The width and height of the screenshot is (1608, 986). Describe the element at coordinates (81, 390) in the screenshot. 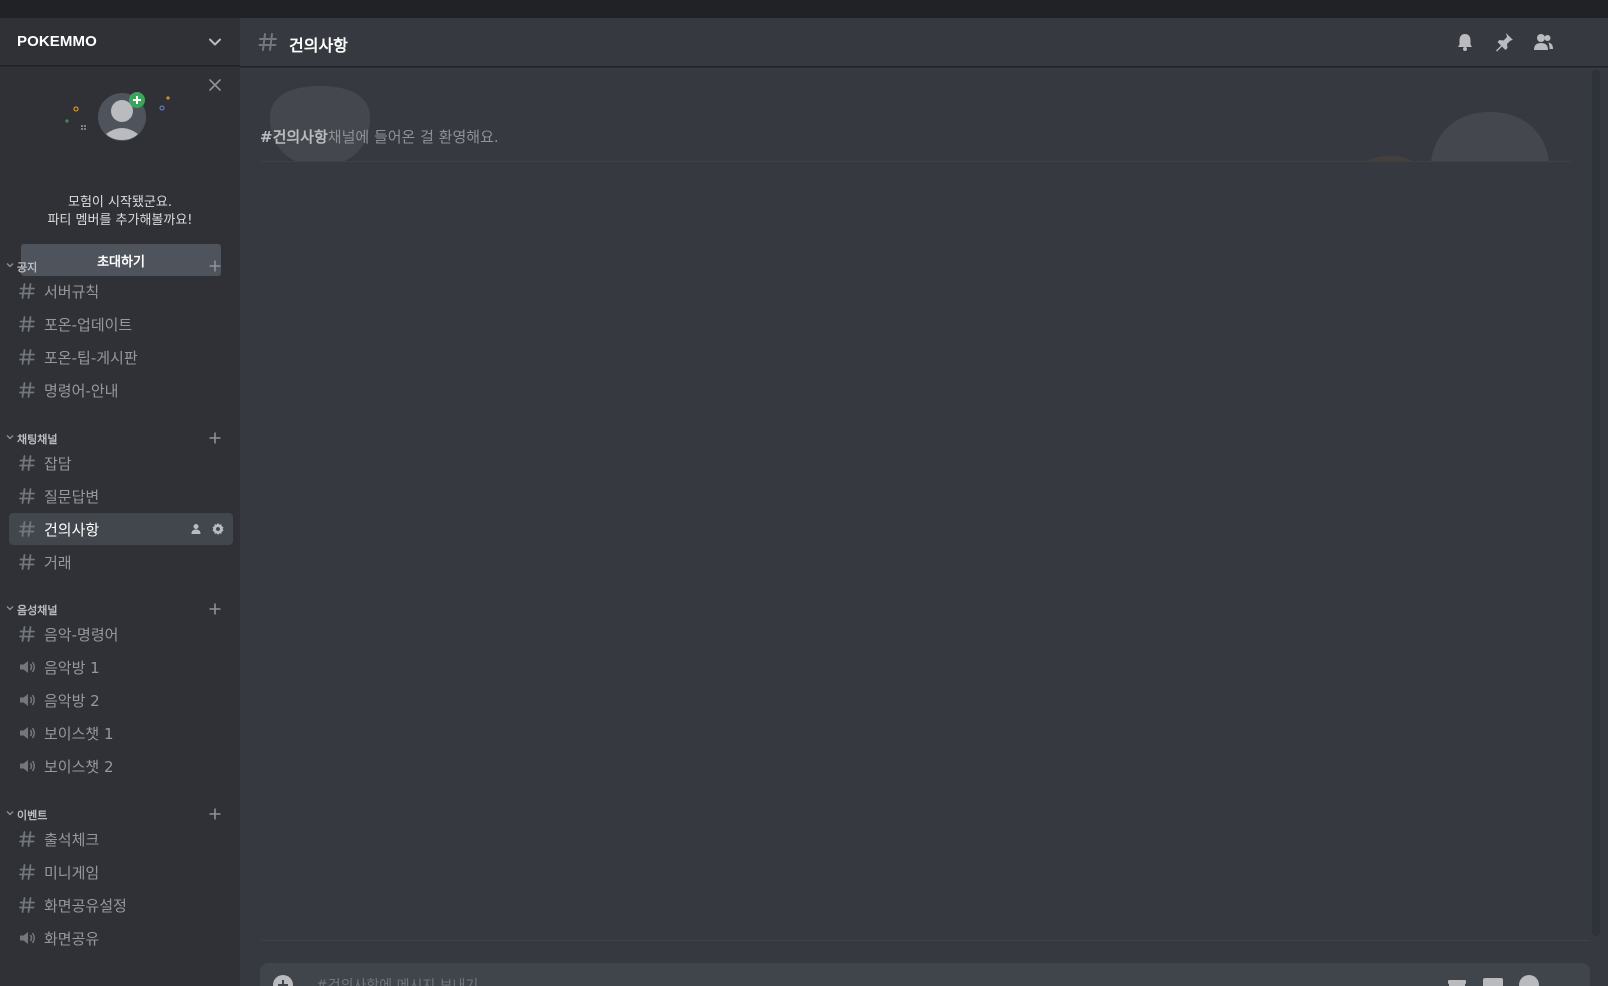

I see `channel-label: 명령어-안내` at that location.